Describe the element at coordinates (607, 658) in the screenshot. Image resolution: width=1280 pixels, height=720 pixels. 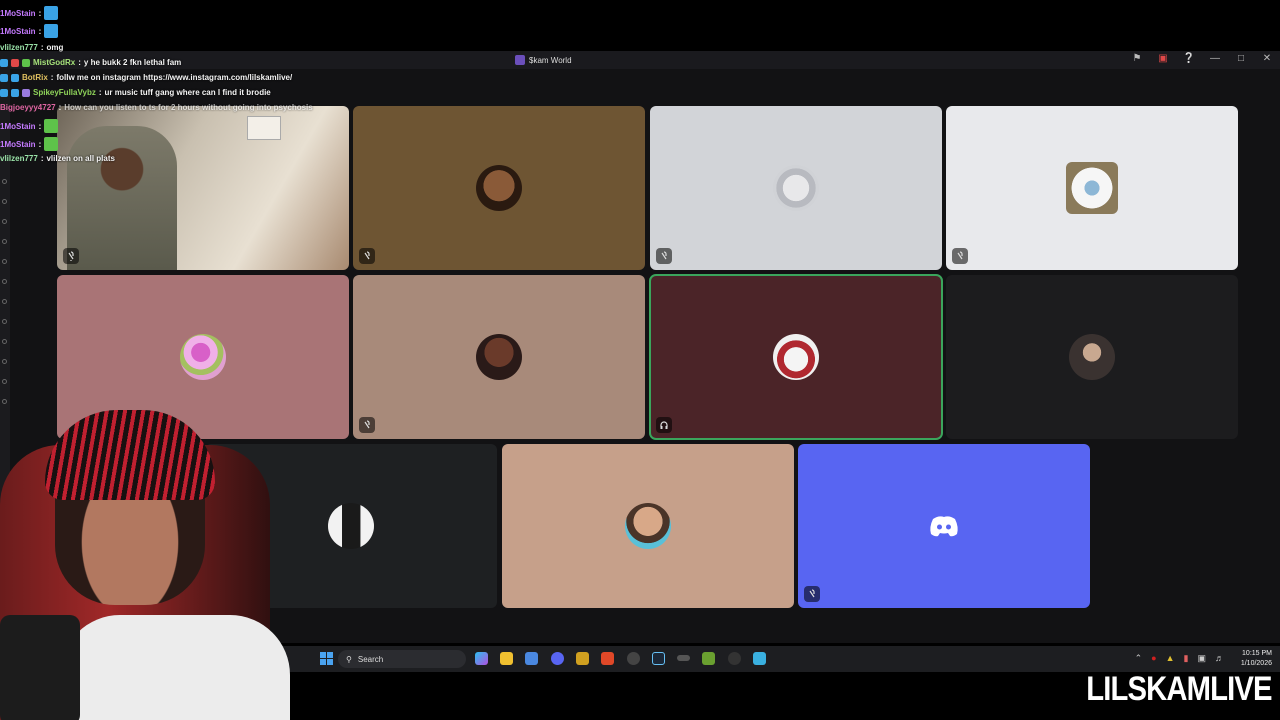
I see `brave-browser-icon` at that location.